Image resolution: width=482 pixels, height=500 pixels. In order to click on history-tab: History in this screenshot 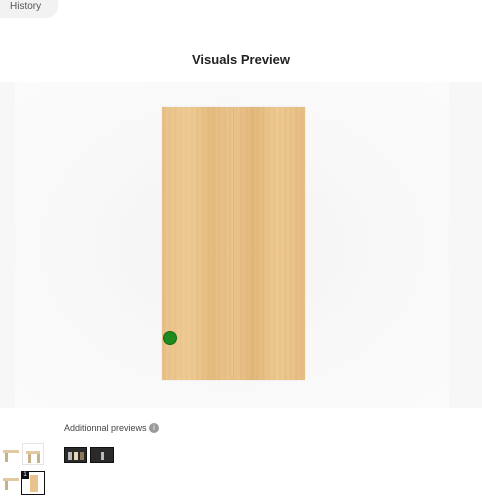, I will do `click(29, 9)`.